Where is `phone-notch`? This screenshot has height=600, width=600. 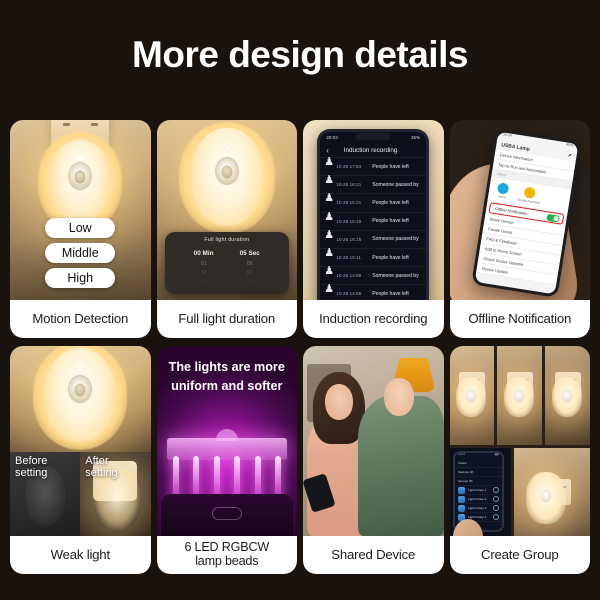
phone-notch is located at coordinates (373, 136).